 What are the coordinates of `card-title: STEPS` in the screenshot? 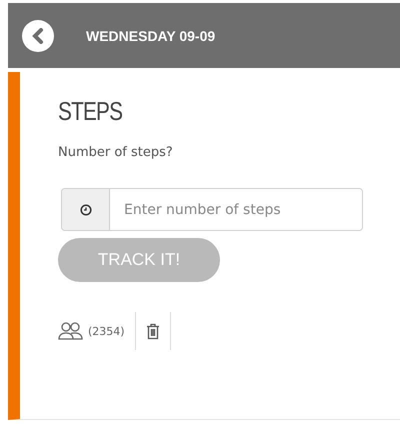 It's located at (91, 111).